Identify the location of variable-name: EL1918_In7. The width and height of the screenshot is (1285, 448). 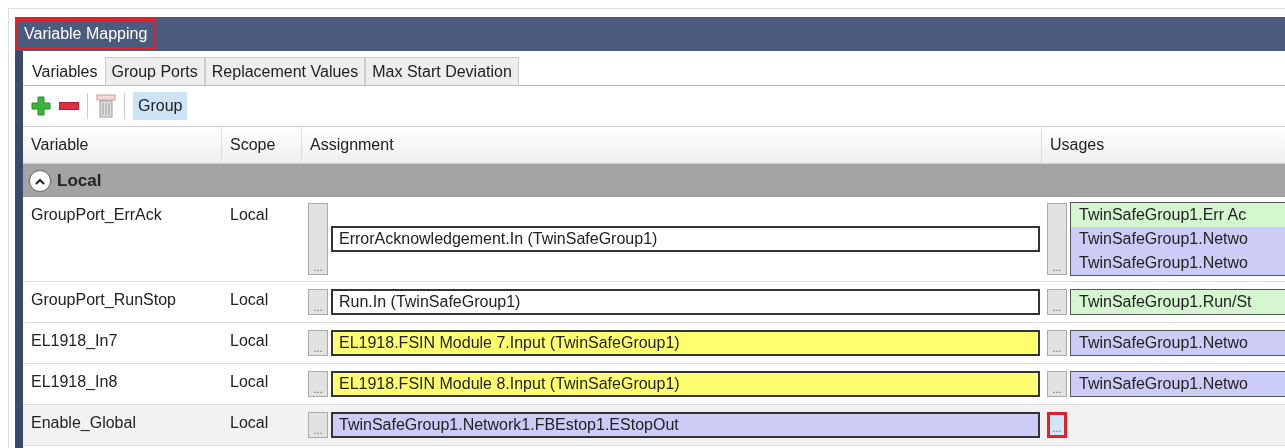
(74, 340).